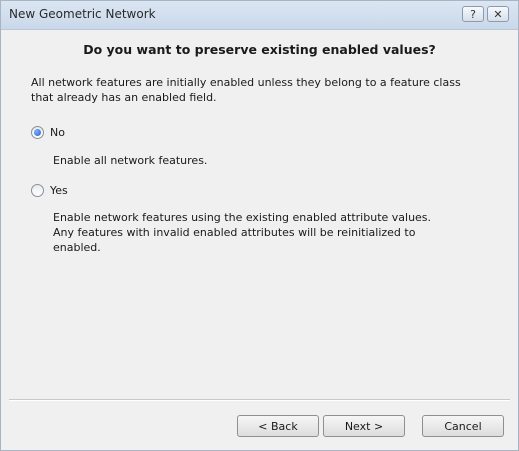  What do you see at coordinates (37, 190) in the screenshot?
I see `radio-button-yes` at bounding box center [37, 190].